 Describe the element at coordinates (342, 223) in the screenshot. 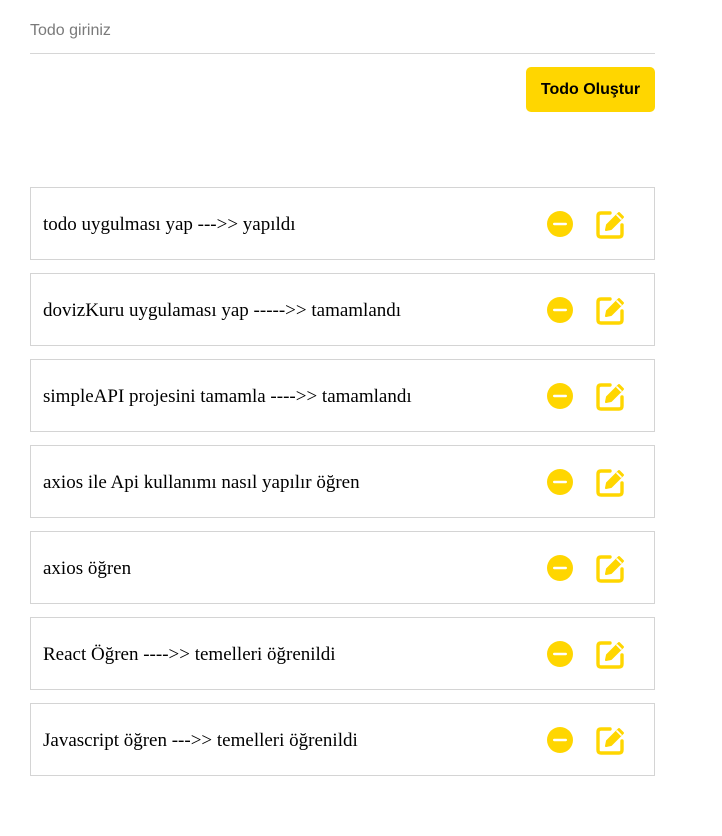

I see `todo-item: todo uygulması yap --->> yapıldı` at that location.